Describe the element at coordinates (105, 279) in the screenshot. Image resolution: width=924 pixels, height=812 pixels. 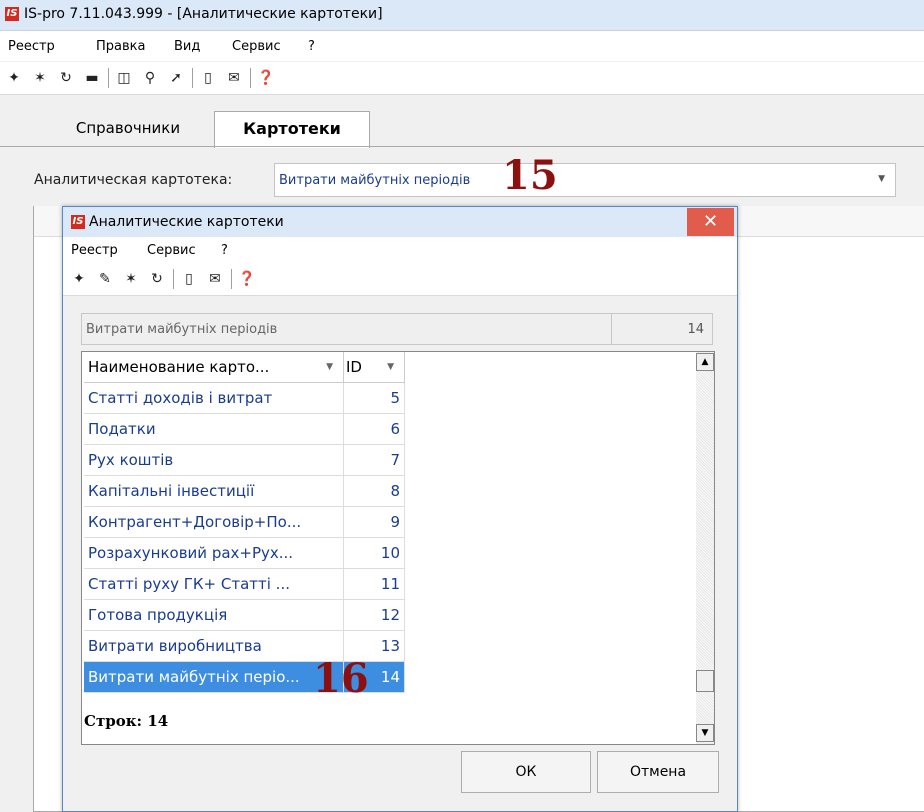
I see `edit-item-icon: ✎` at that location.